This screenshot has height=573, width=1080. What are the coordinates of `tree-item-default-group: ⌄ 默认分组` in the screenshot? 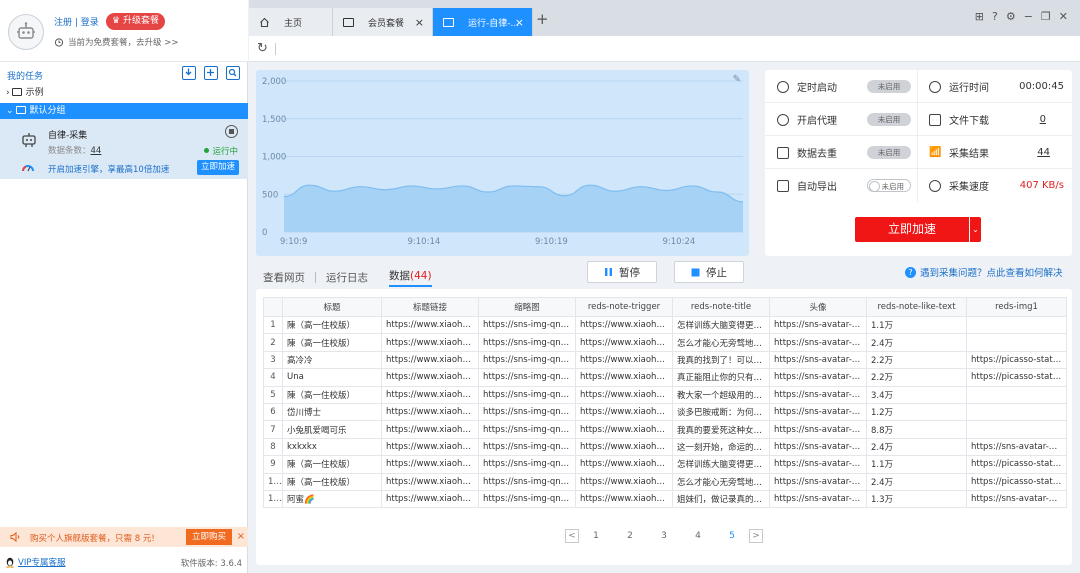 It's located at (124, 111).